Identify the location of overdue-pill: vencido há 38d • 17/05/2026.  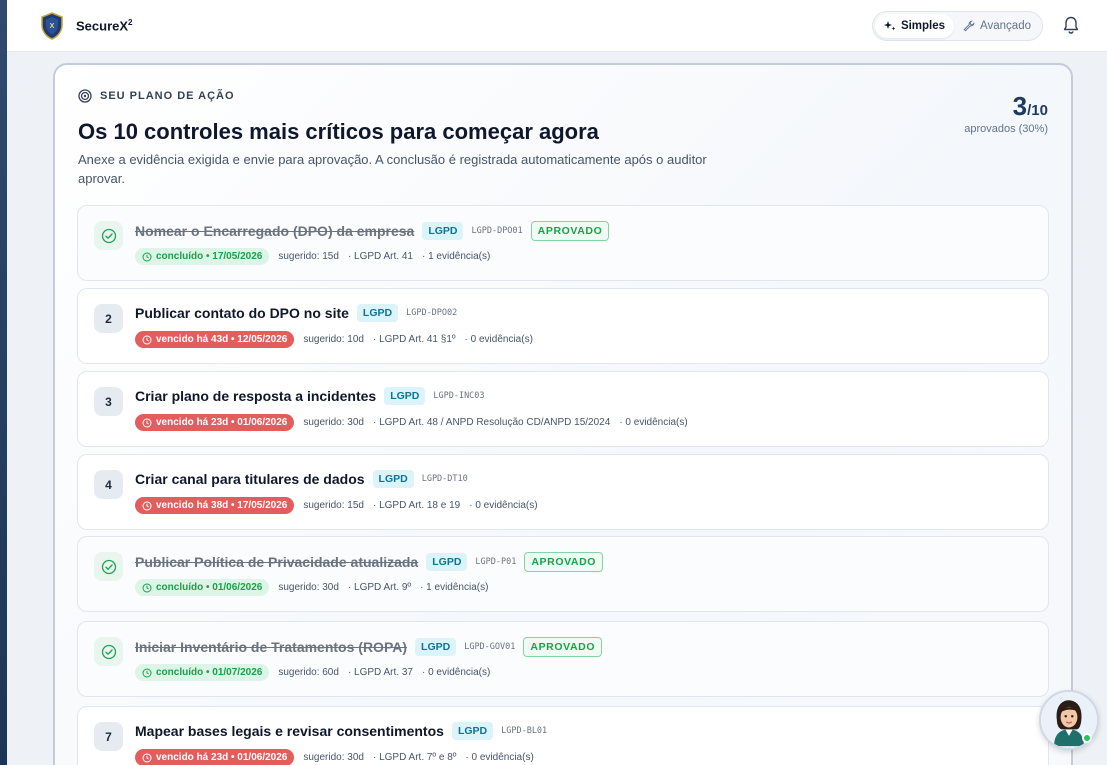
(215, 505).